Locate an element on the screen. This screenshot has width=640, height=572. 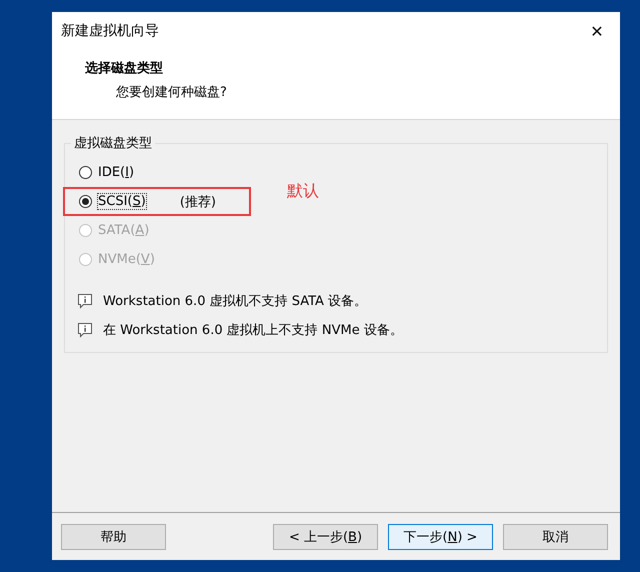
recommended-note: (推荐) is located at coordinates (198, 202).